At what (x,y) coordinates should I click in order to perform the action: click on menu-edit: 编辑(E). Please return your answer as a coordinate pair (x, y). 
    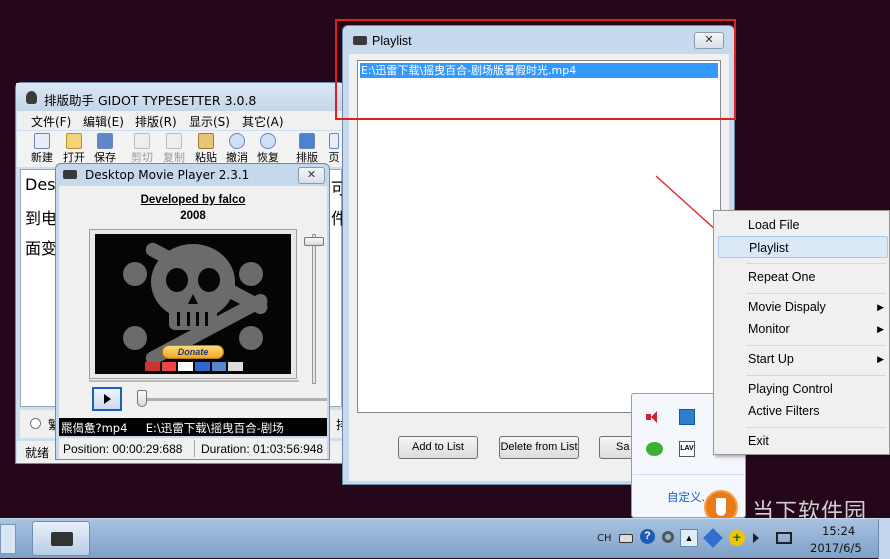
    Looking at the image, I should click on (103, 121).